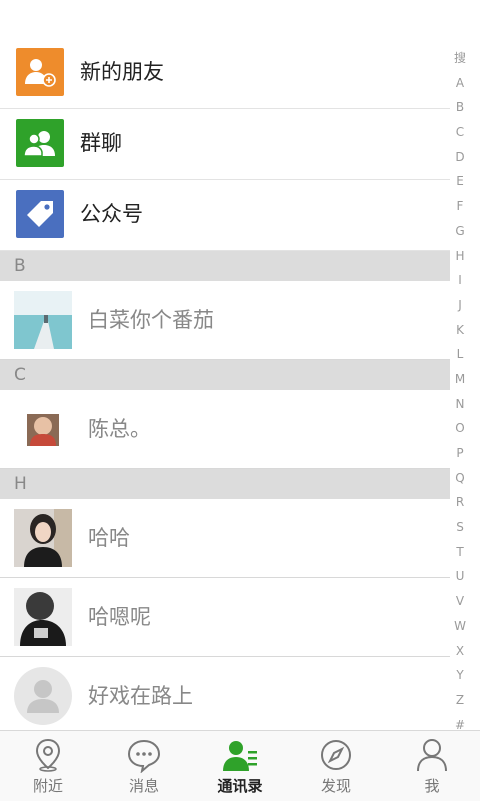 Image resolution: width=480 pixels, height=801 pixels. I want to click on index-letter: C, so click(460, 132).